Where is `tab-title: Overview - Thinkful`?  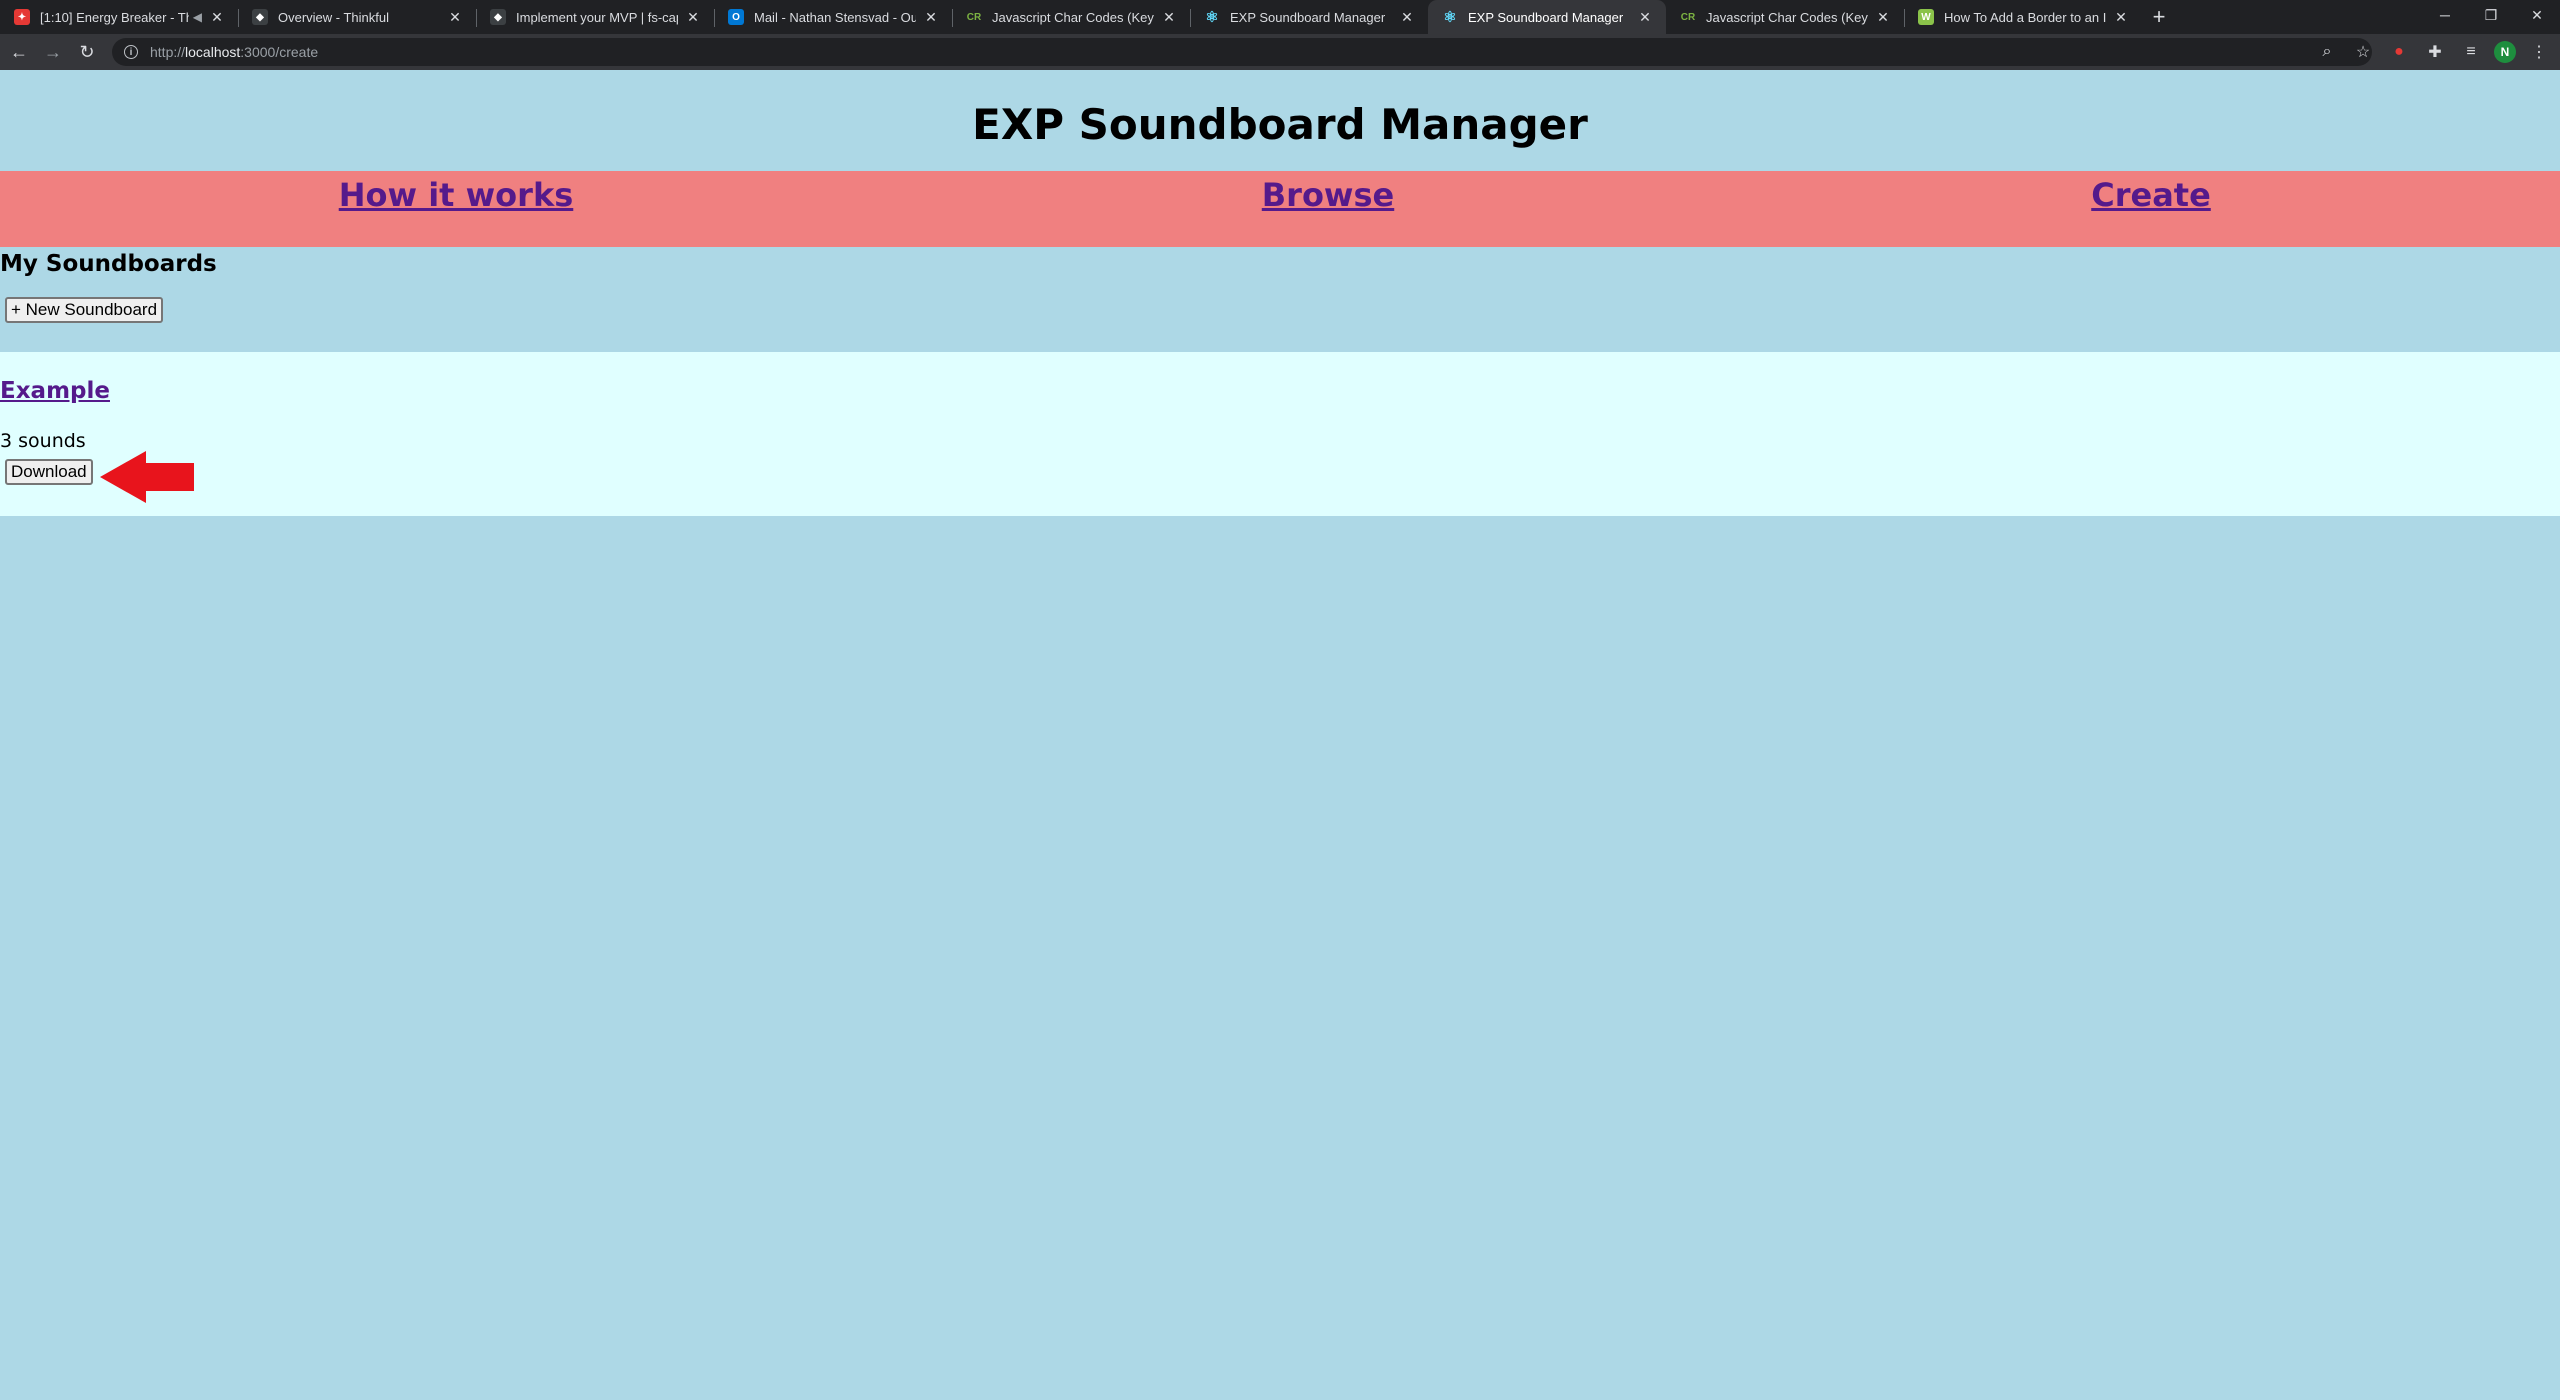 tab-title: Overview - Thinkful is located at coordinates (334, 17).